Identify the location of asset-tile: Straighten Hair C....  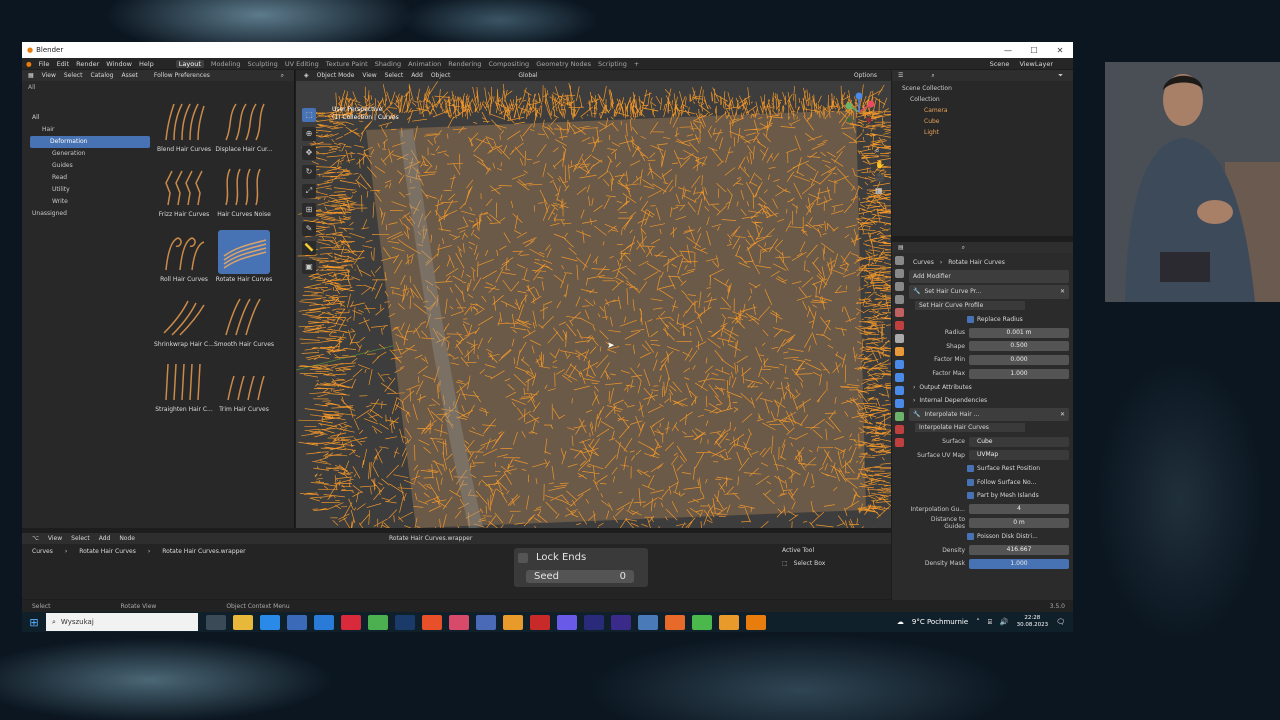
(184, 389).